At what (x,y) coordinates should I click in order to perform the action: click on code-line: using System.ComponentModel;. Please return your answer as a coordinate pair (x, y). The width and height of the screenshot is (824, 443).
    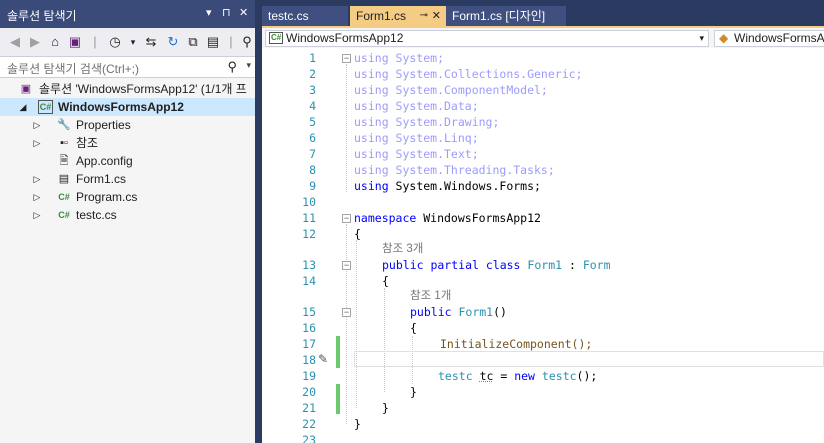
    Looking at the image, I should click on (451, 90).